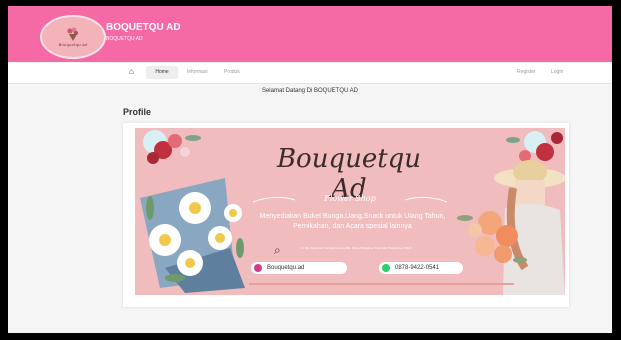 Image resolution: width=621 pixels, height=340 pixels. What do you see at coordinates (534, 146) in the screenshot?
I see `flower-cluster-top-right` at bounding box center [534, 146].